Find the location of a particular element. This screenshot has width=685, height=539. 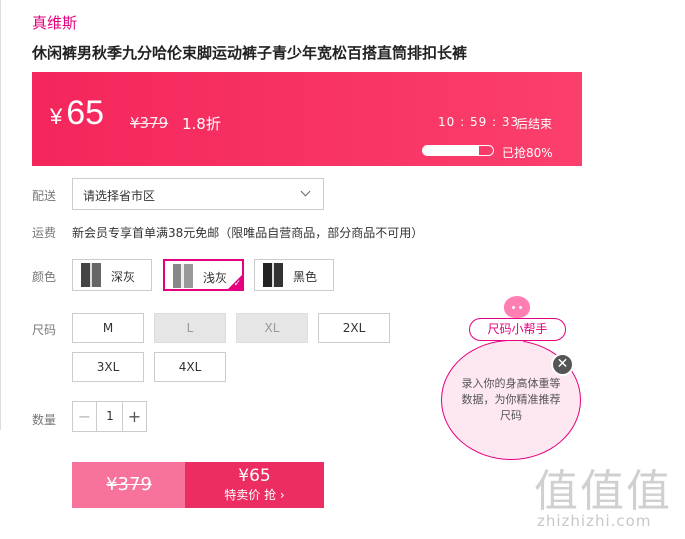

size-option-2xl: 2XL is located at coordinates (354, 328).